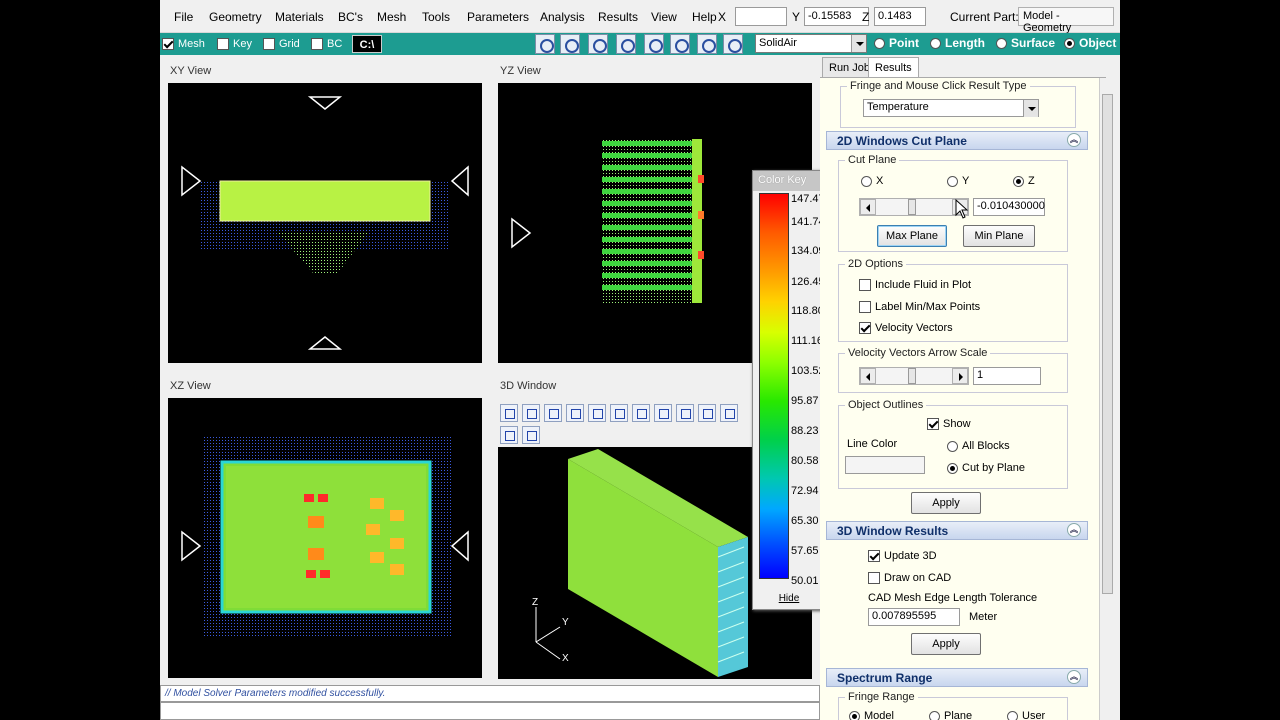 This screenshot has height=720, width=1280. I want to click on color-key-hide-button: Hide, so click(789, 600).